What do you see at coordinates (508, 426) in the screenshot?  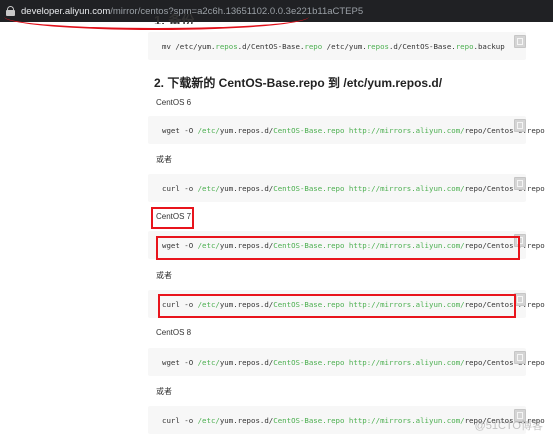 I see `watermark: @51CTO博客` at bounding box center [508, 426].